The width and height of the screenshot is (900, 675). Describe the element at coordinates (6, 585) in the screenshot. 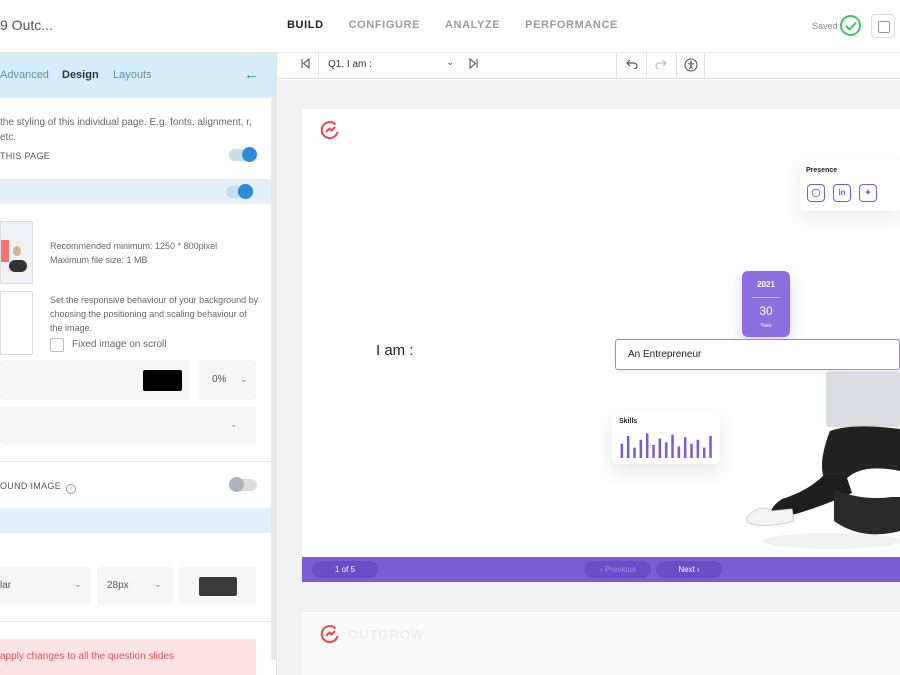

I see `font-family-value: lar` at that location.